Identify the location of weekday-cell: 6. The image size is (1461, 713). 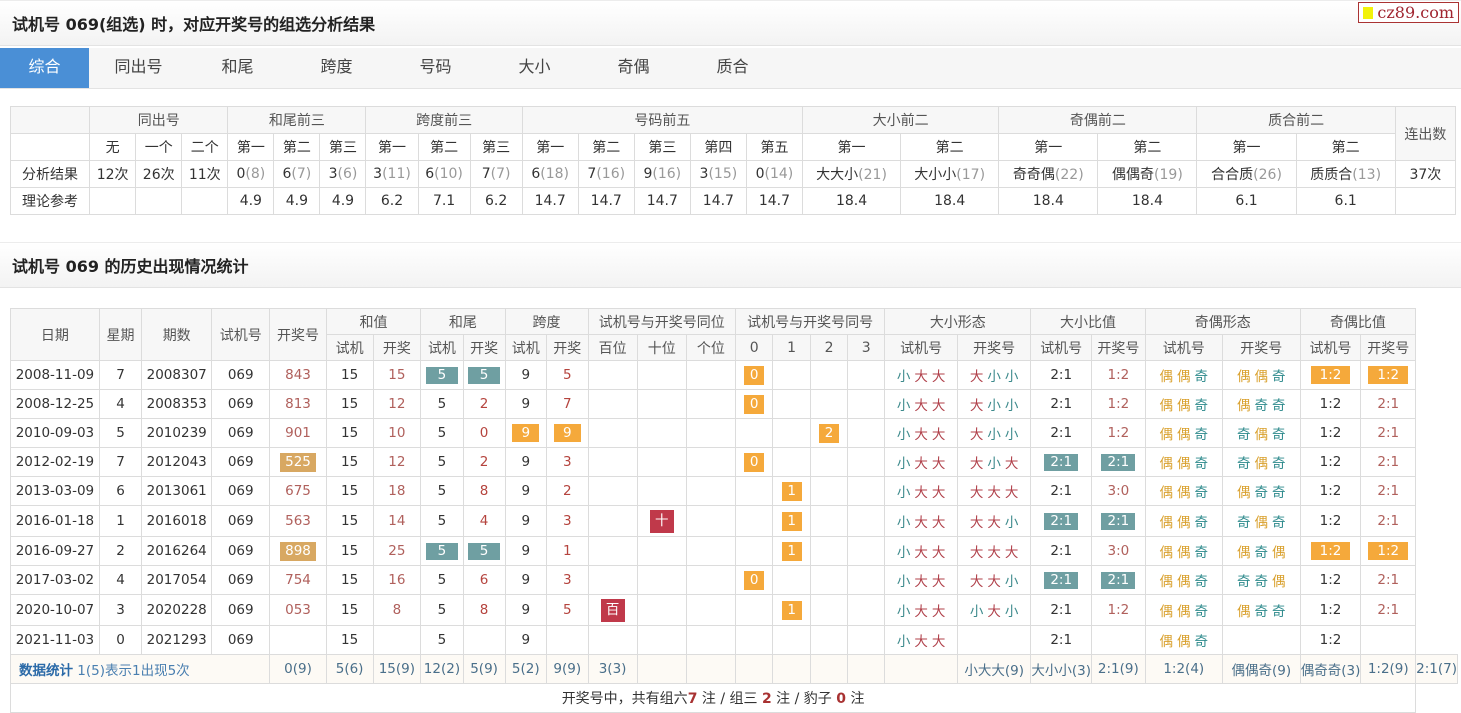
(120, 491).